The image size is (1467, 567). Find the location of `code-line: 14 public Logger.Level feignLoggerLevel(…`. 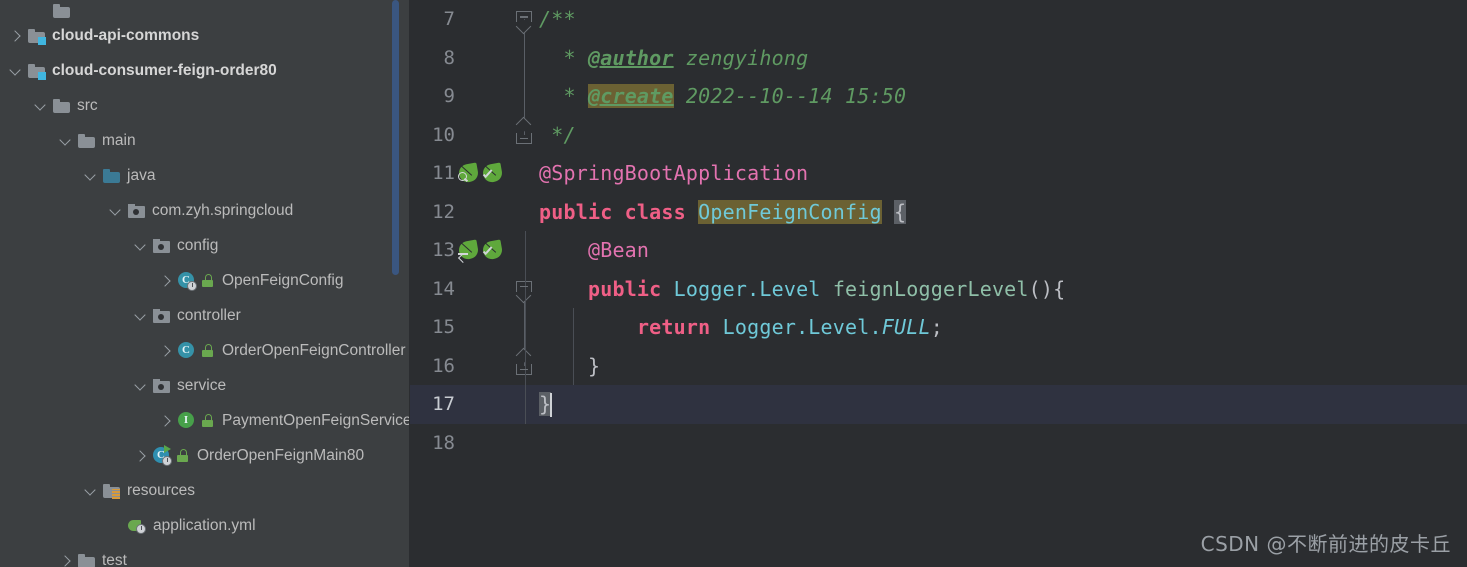

code-line: 14 public Logger.Level feignLoggerLevel(… is located at coordinates (938, 288).